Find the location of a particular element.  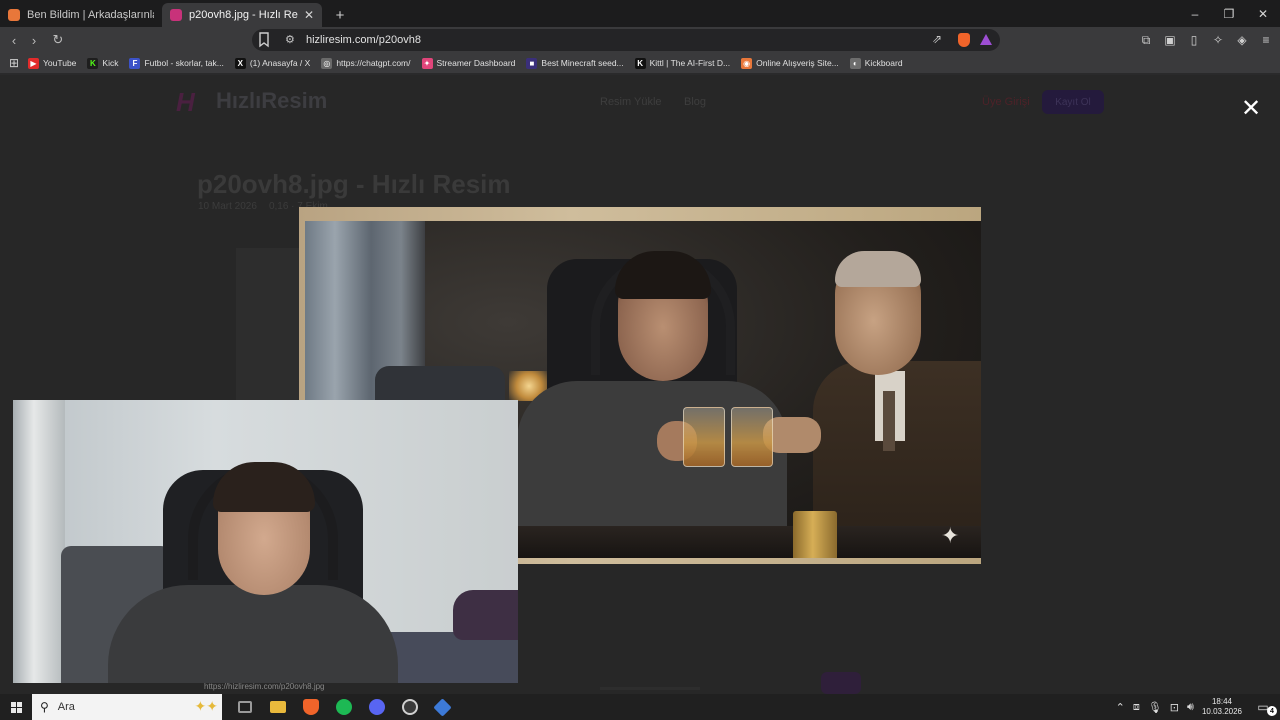

share-icon: ⇗ is located at coordinates (937, 39).